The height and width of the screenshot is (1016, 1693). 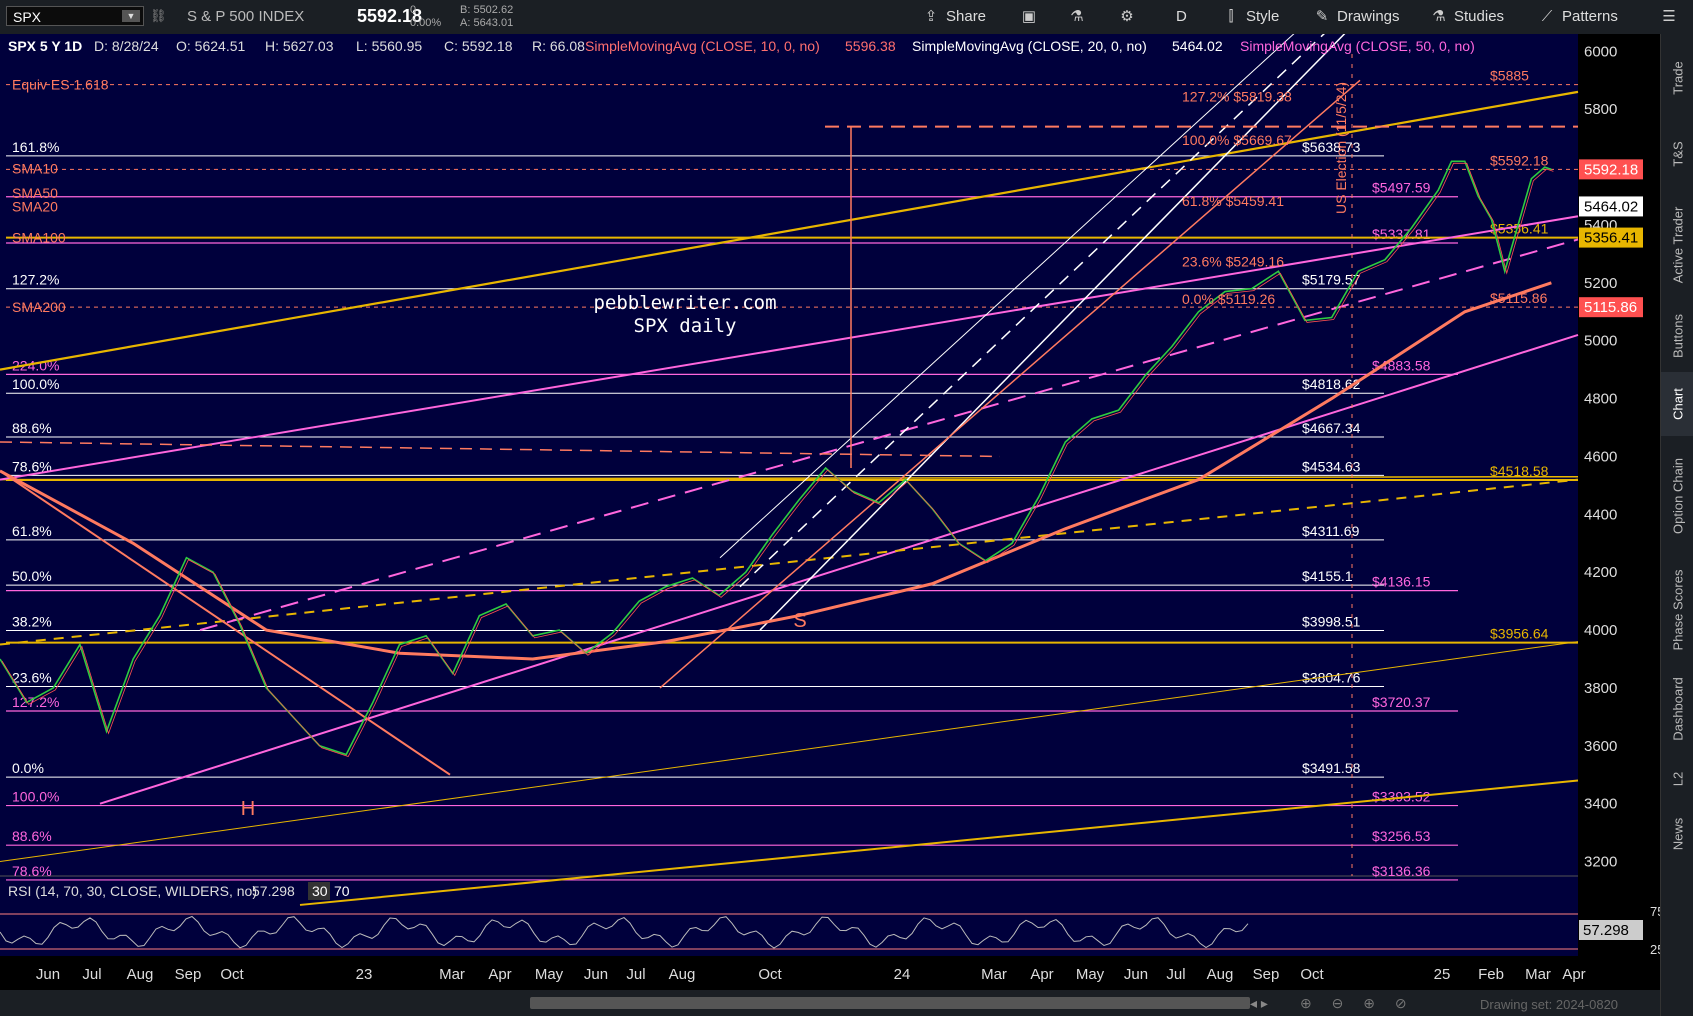 I want to click on header-date: D: 8/28/24, so click(x=126, y=46).